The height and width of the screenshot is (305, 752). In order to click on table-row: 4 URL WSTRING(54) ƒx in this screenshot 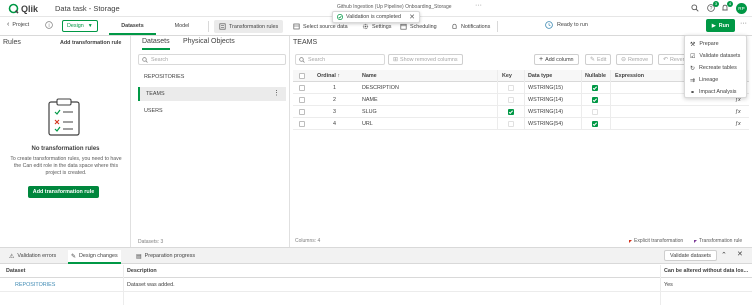, I will do `click(521, 124)`.